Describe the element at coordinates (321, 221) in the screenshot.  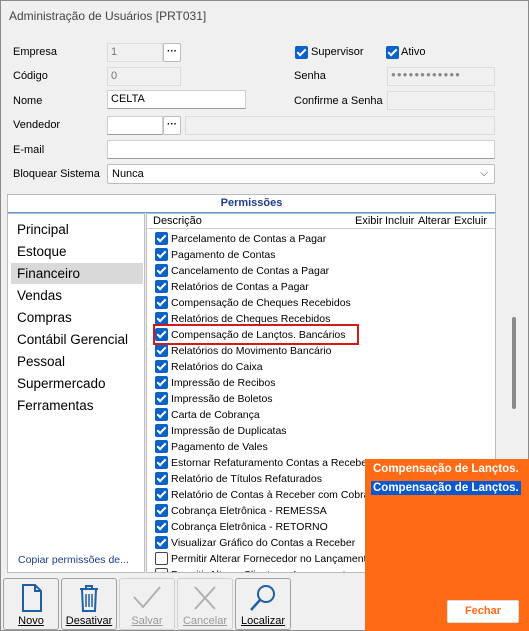
I see `permissions-column-header: Descrição Exibir Incluir Alterar Excluir` at that location.